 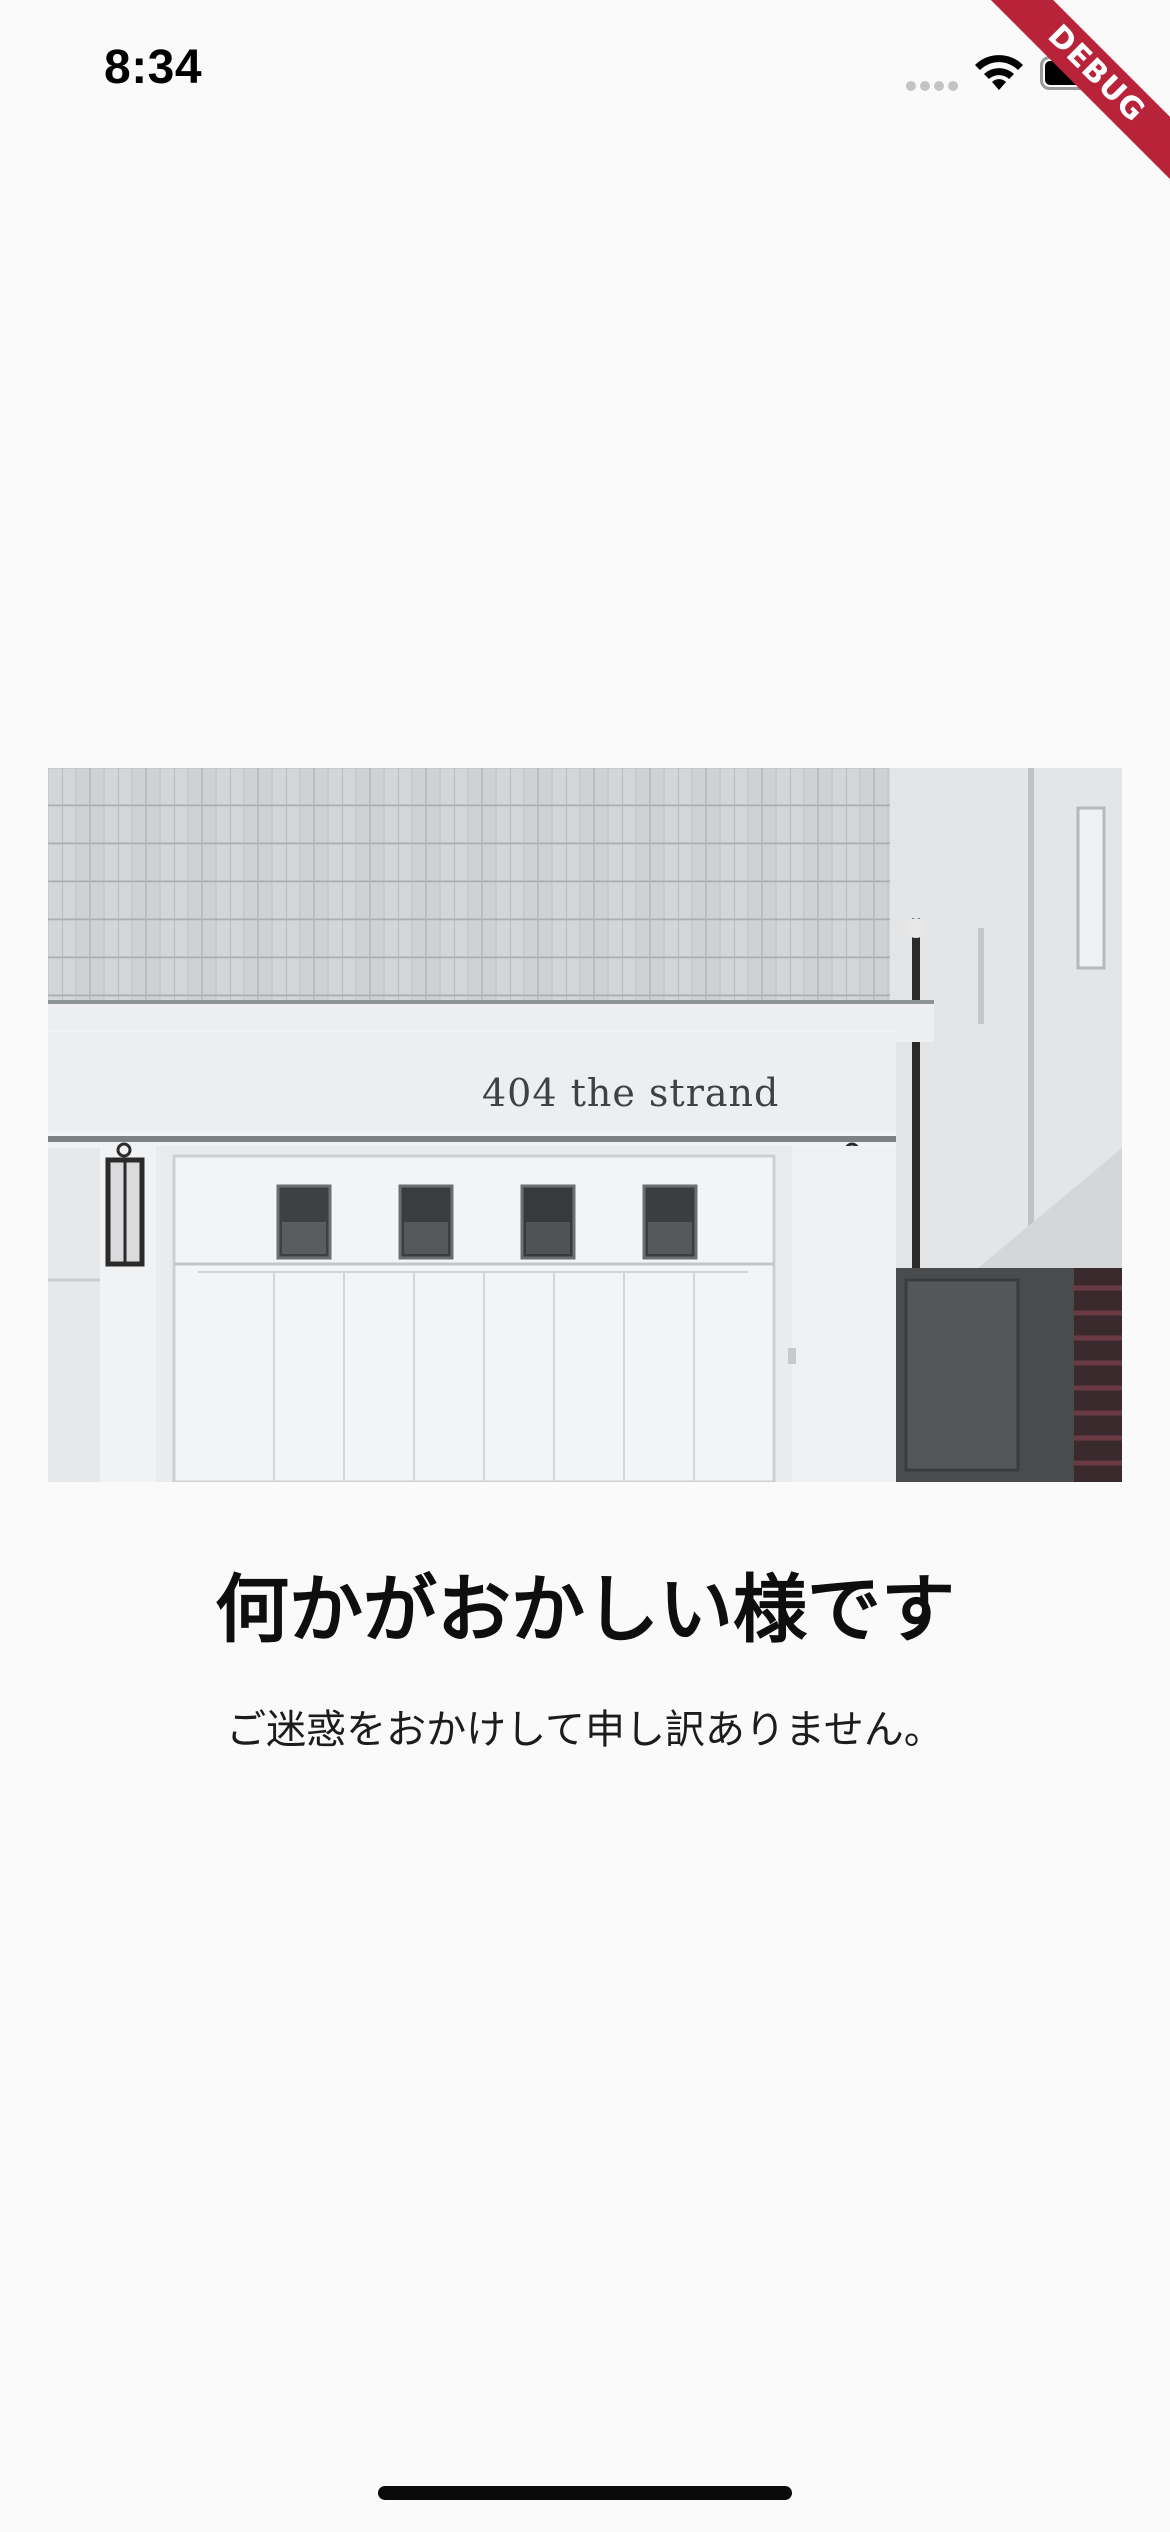 I want to click on battery-icon, so click(x=1074, y=73).